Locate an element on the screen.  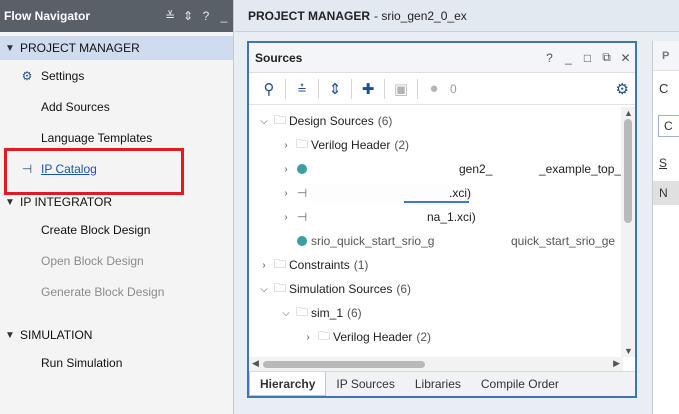
properties-icon: ▣ is located at coordinates (401, 89).